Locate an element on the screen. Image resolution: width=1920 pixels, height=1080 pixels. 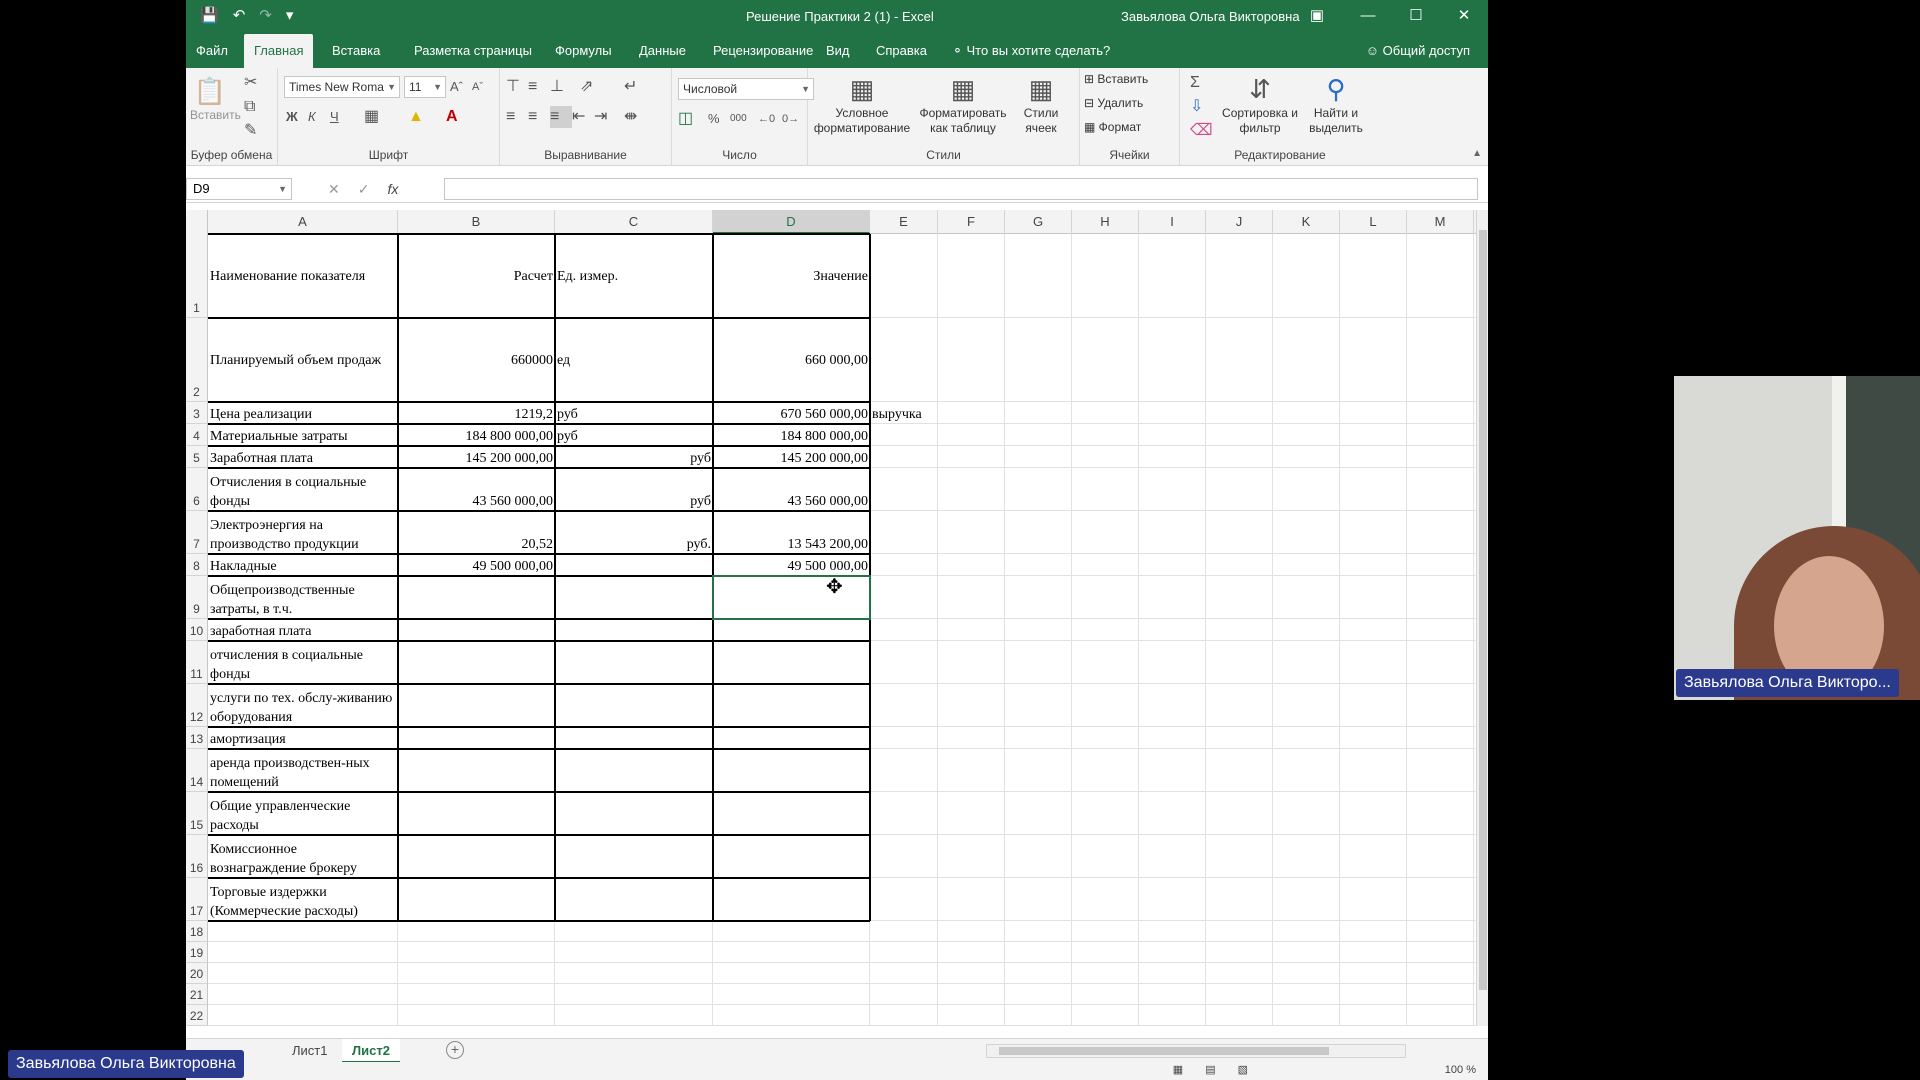
cell-a14: аренда производствен-ных помещений is located at coordinates (303, 770).